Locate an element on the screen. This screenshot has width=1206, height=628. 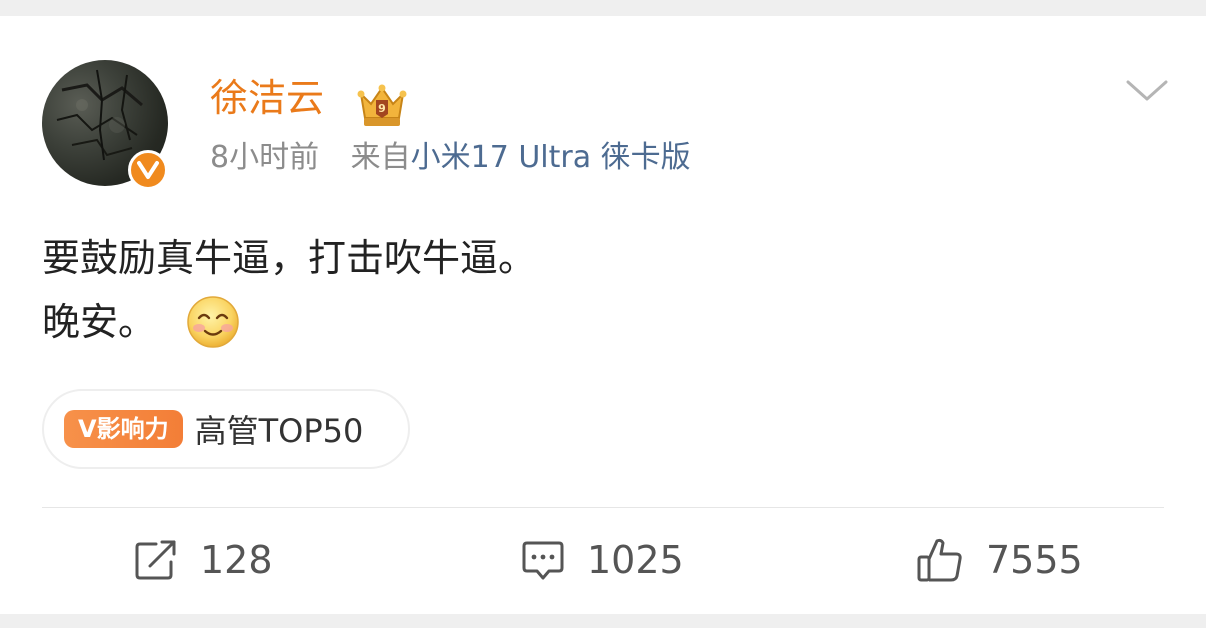
post-content: 要鼓励真牛逼，打击吹牛逼。 晚安。 is located at coordinates (289, 290).